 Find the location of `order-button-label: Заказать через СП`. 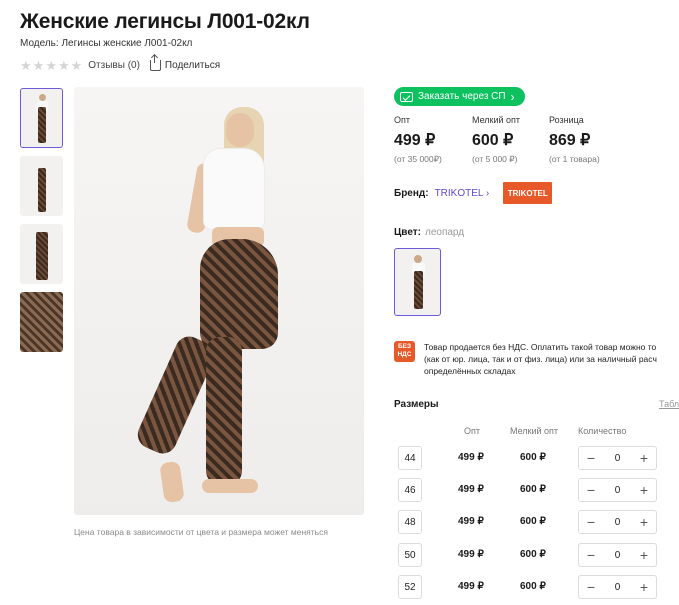

order-button-label: Заказать через СП is located at coordinates (462, 96).